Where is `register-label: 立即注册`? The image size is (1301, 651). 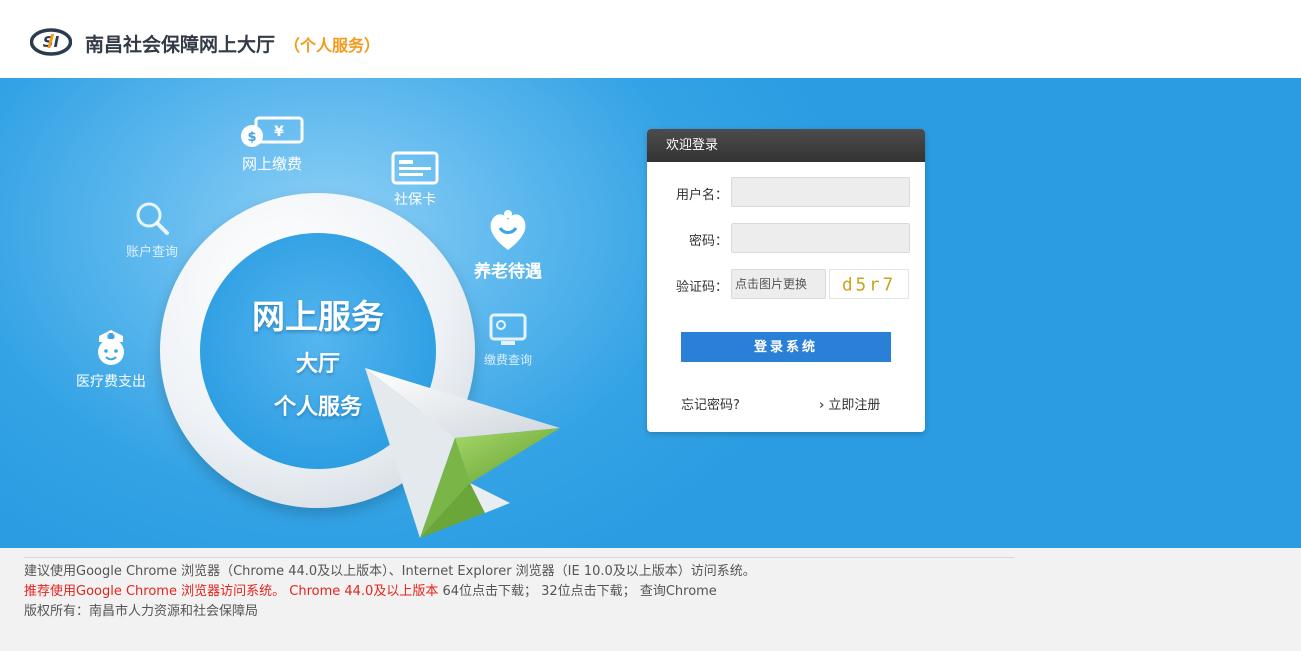 register-label: 立即注册 is located at coordinates (854, 405).